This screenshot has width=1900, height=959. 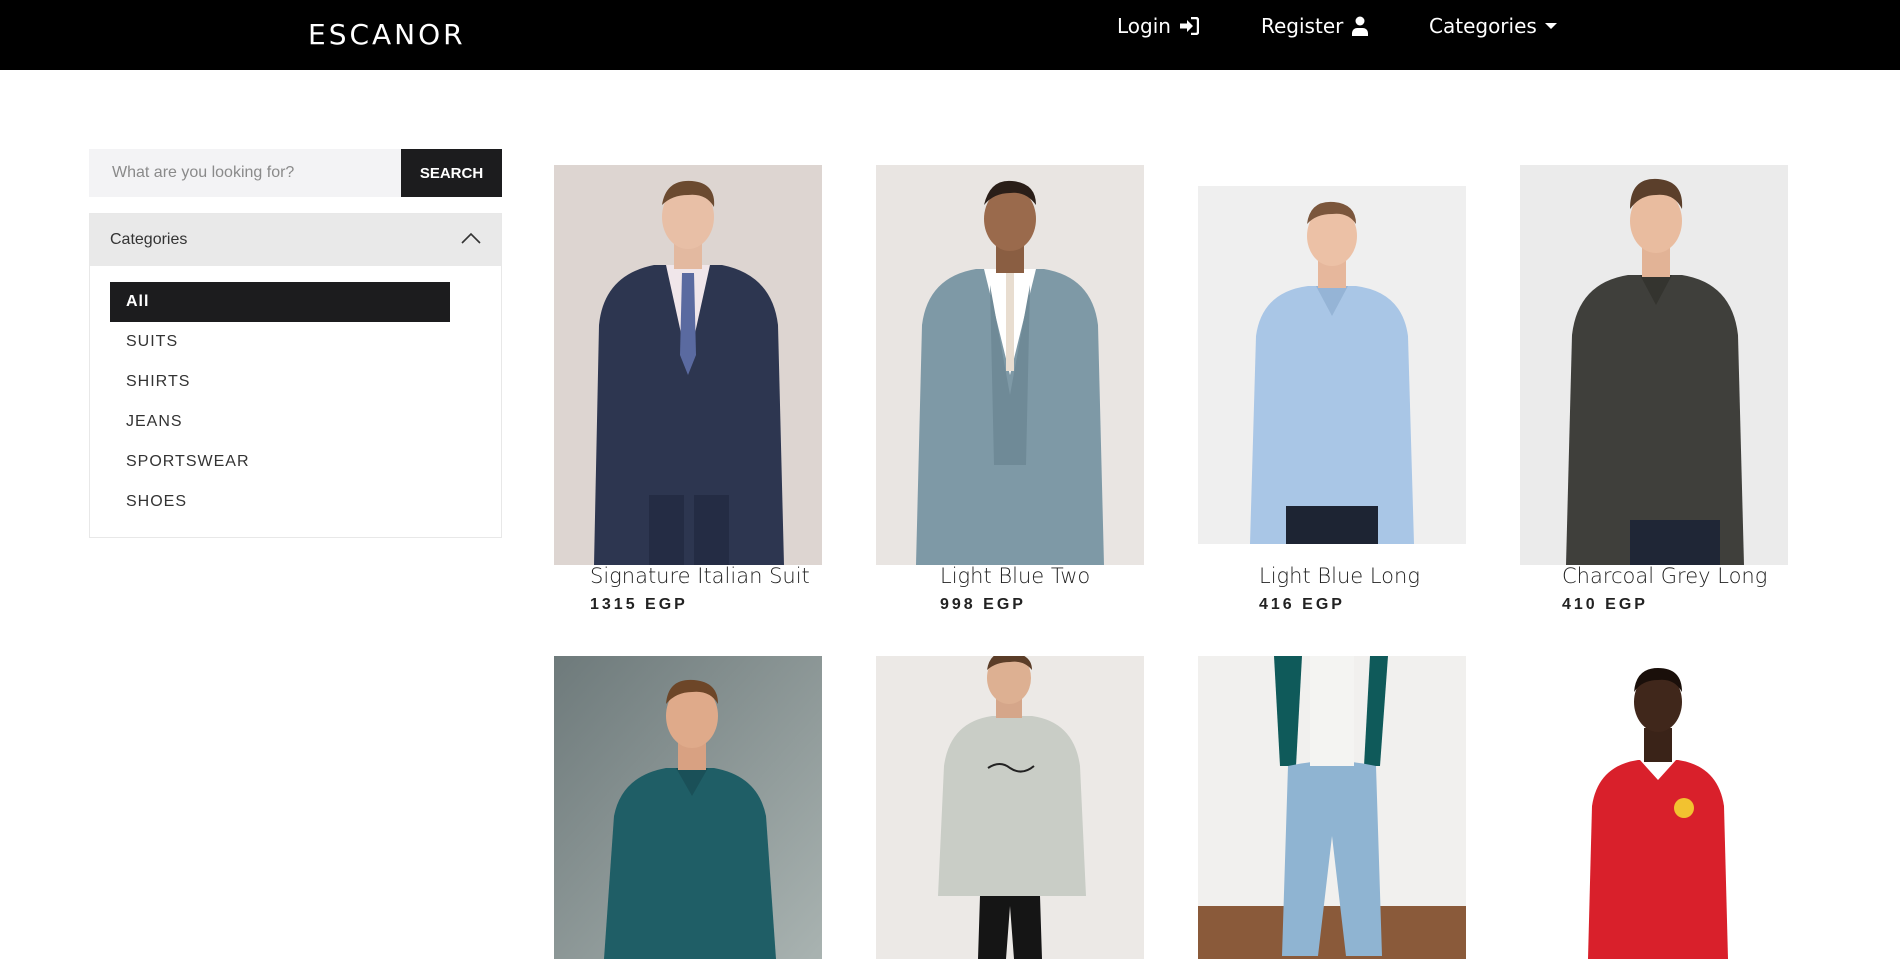 I want to click on chevron-up-icon, so click(x=471, y=240).